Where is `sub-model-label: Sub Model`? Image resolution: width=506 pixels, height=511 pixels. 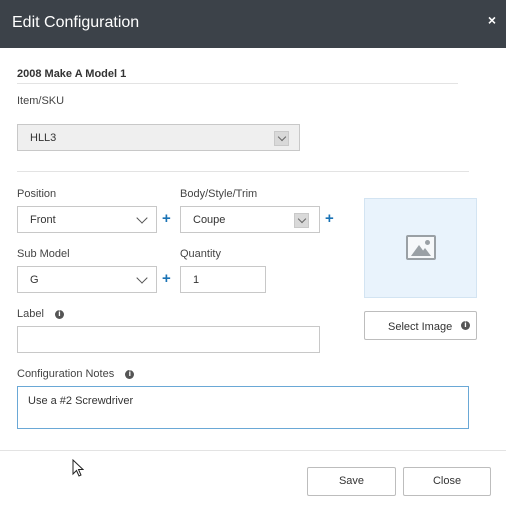
sub-model-label: Sub Model is located at coordinates (43, 254).